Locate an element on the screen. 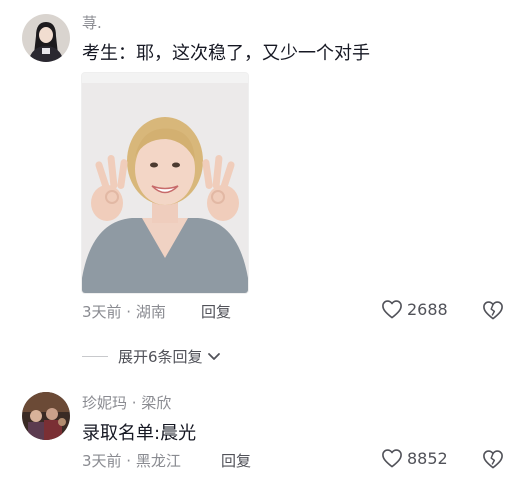  comment-meta: 3天前 · 湖南 is located at coordinates (124, 312).